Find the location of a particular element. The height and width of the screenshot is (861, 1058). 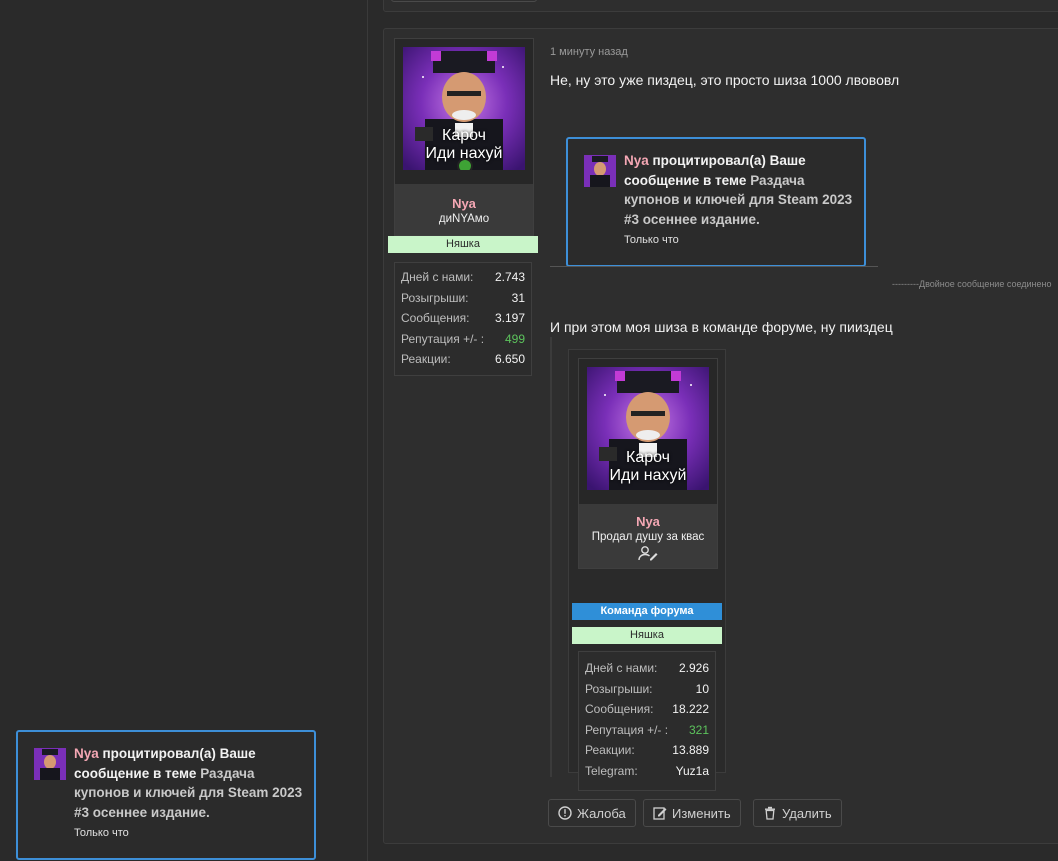

notification-user: Nya is located at coordinates (636, 160).